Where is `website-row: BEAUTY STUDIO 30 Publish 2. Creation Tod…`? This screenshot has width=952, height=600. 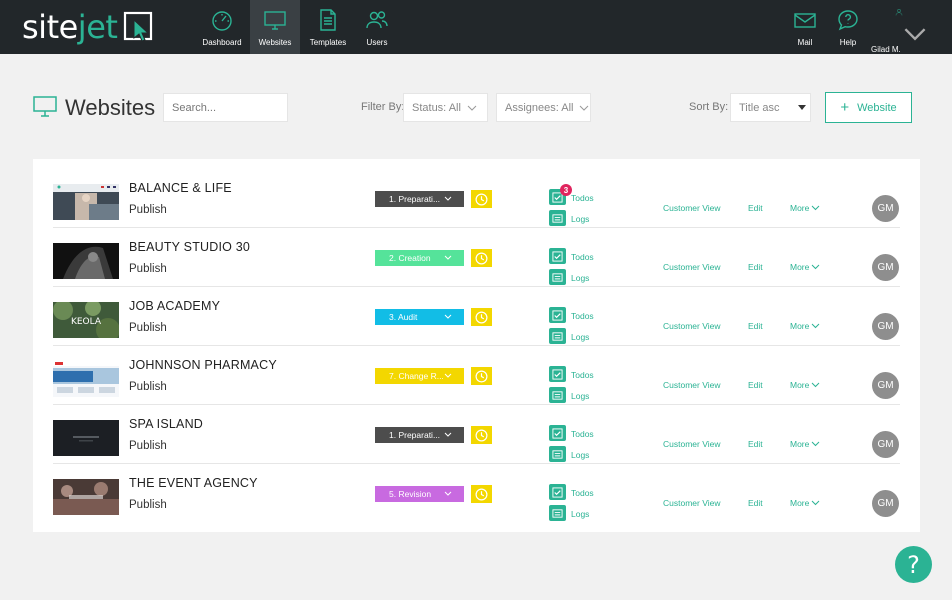 website-row: BEAUTY STUDIO 30 Publish 2. Creation Tod… is located at coordinates (476, 257).